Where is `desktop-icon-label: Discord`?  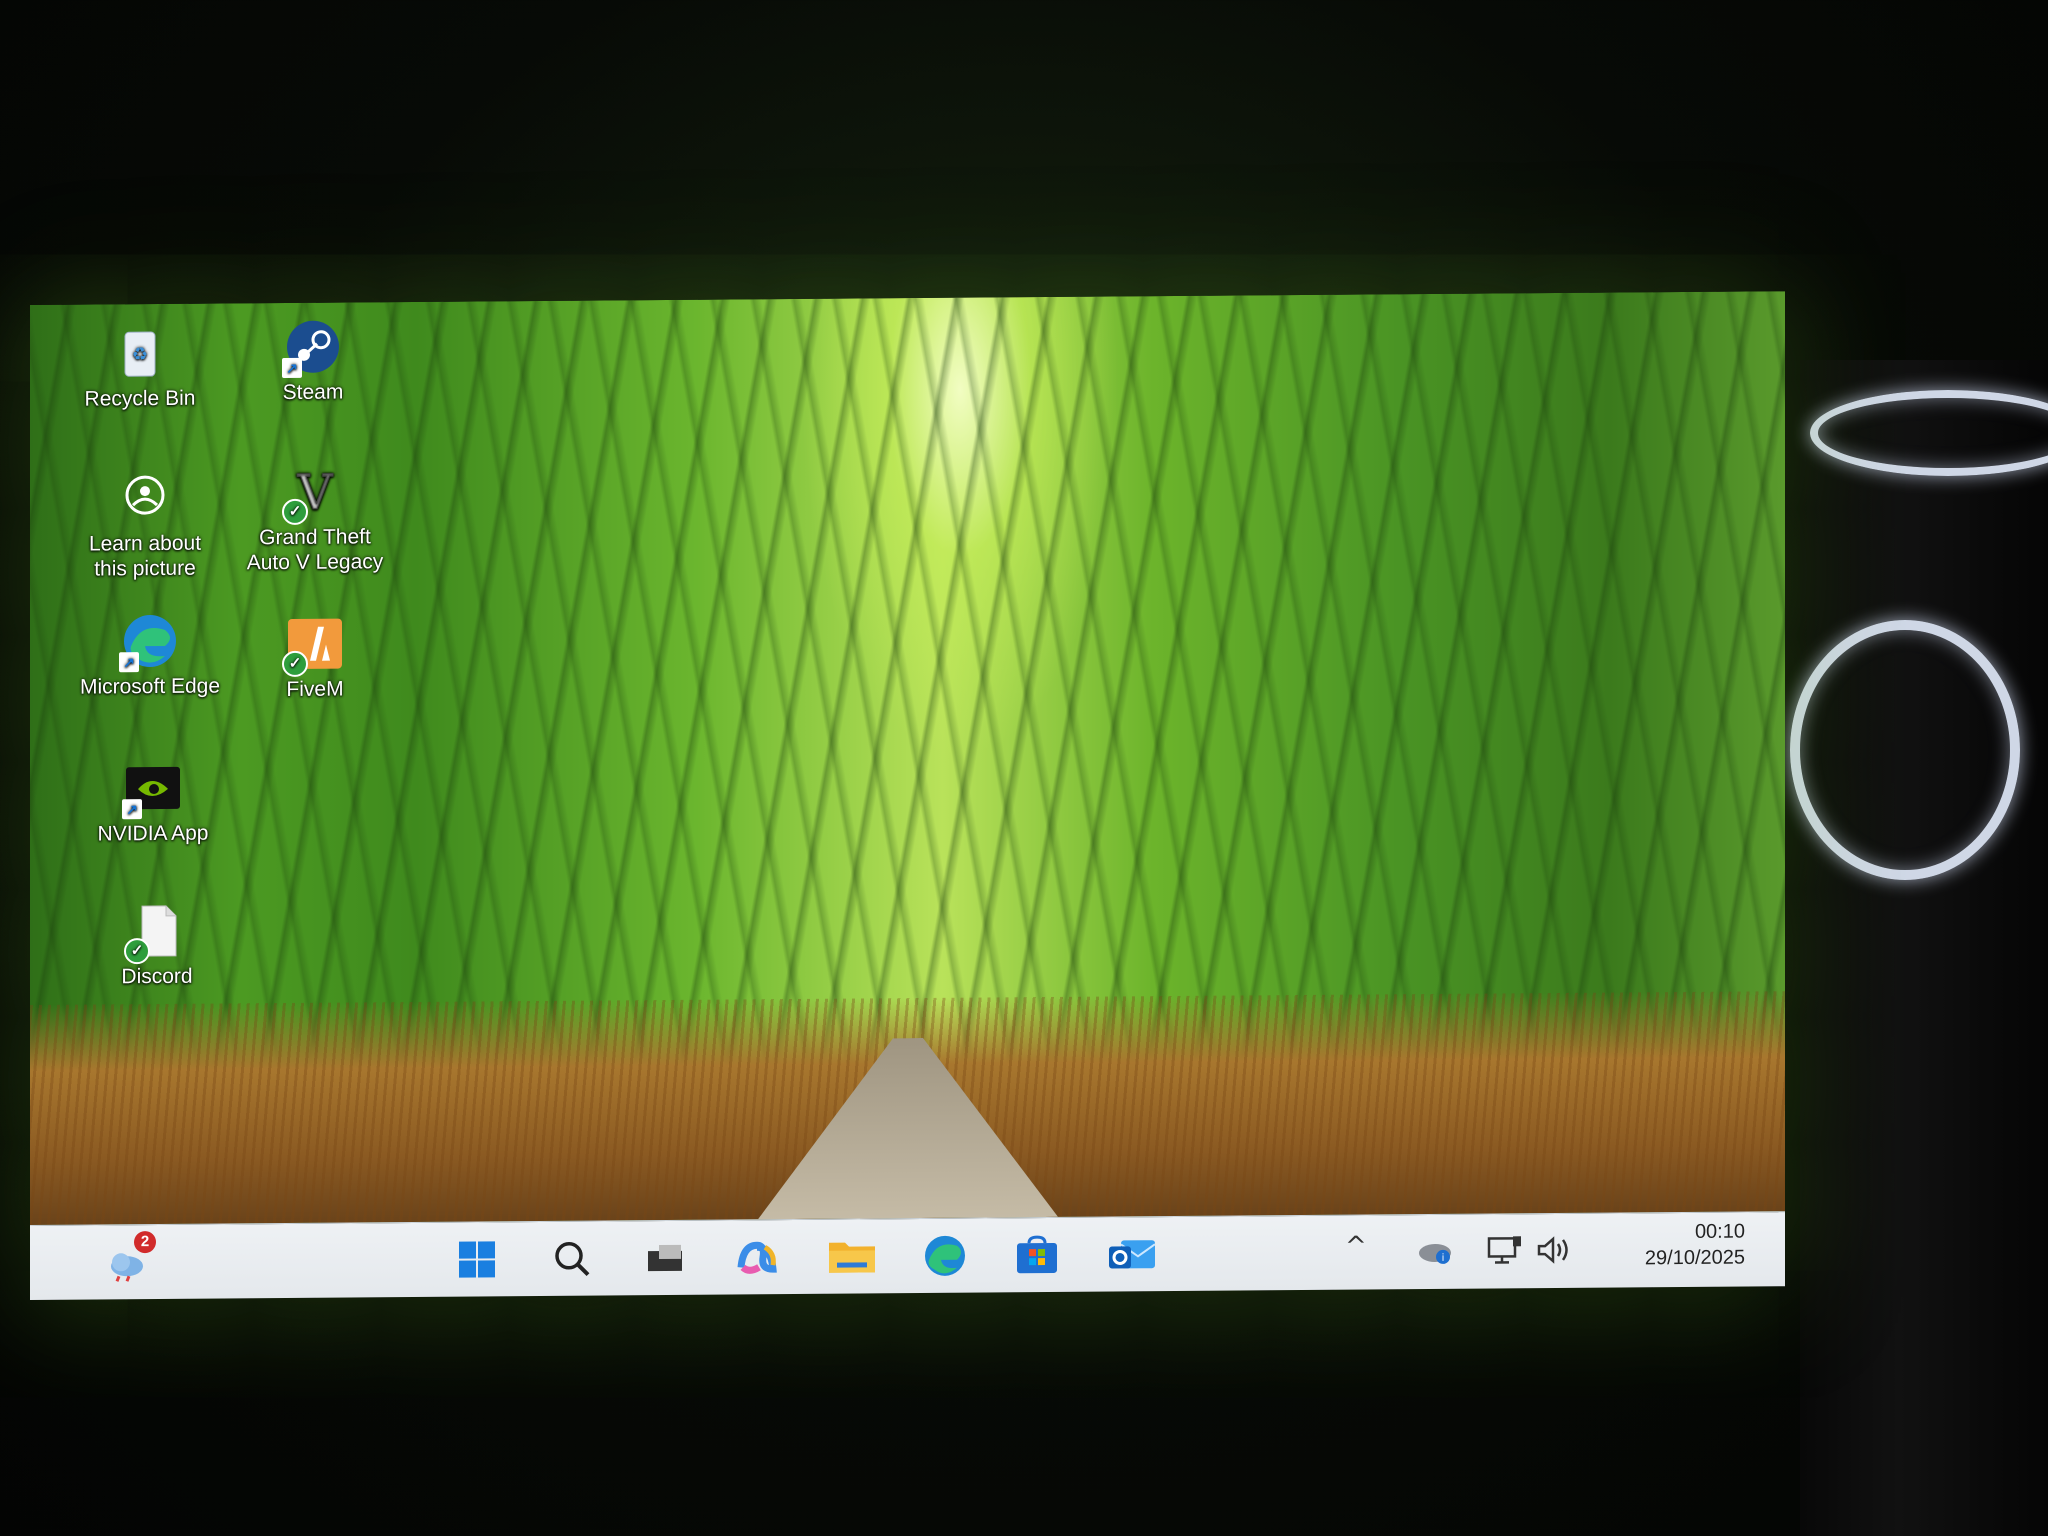 desktop-icon-label: Discord is located at coordinates (157, 976).